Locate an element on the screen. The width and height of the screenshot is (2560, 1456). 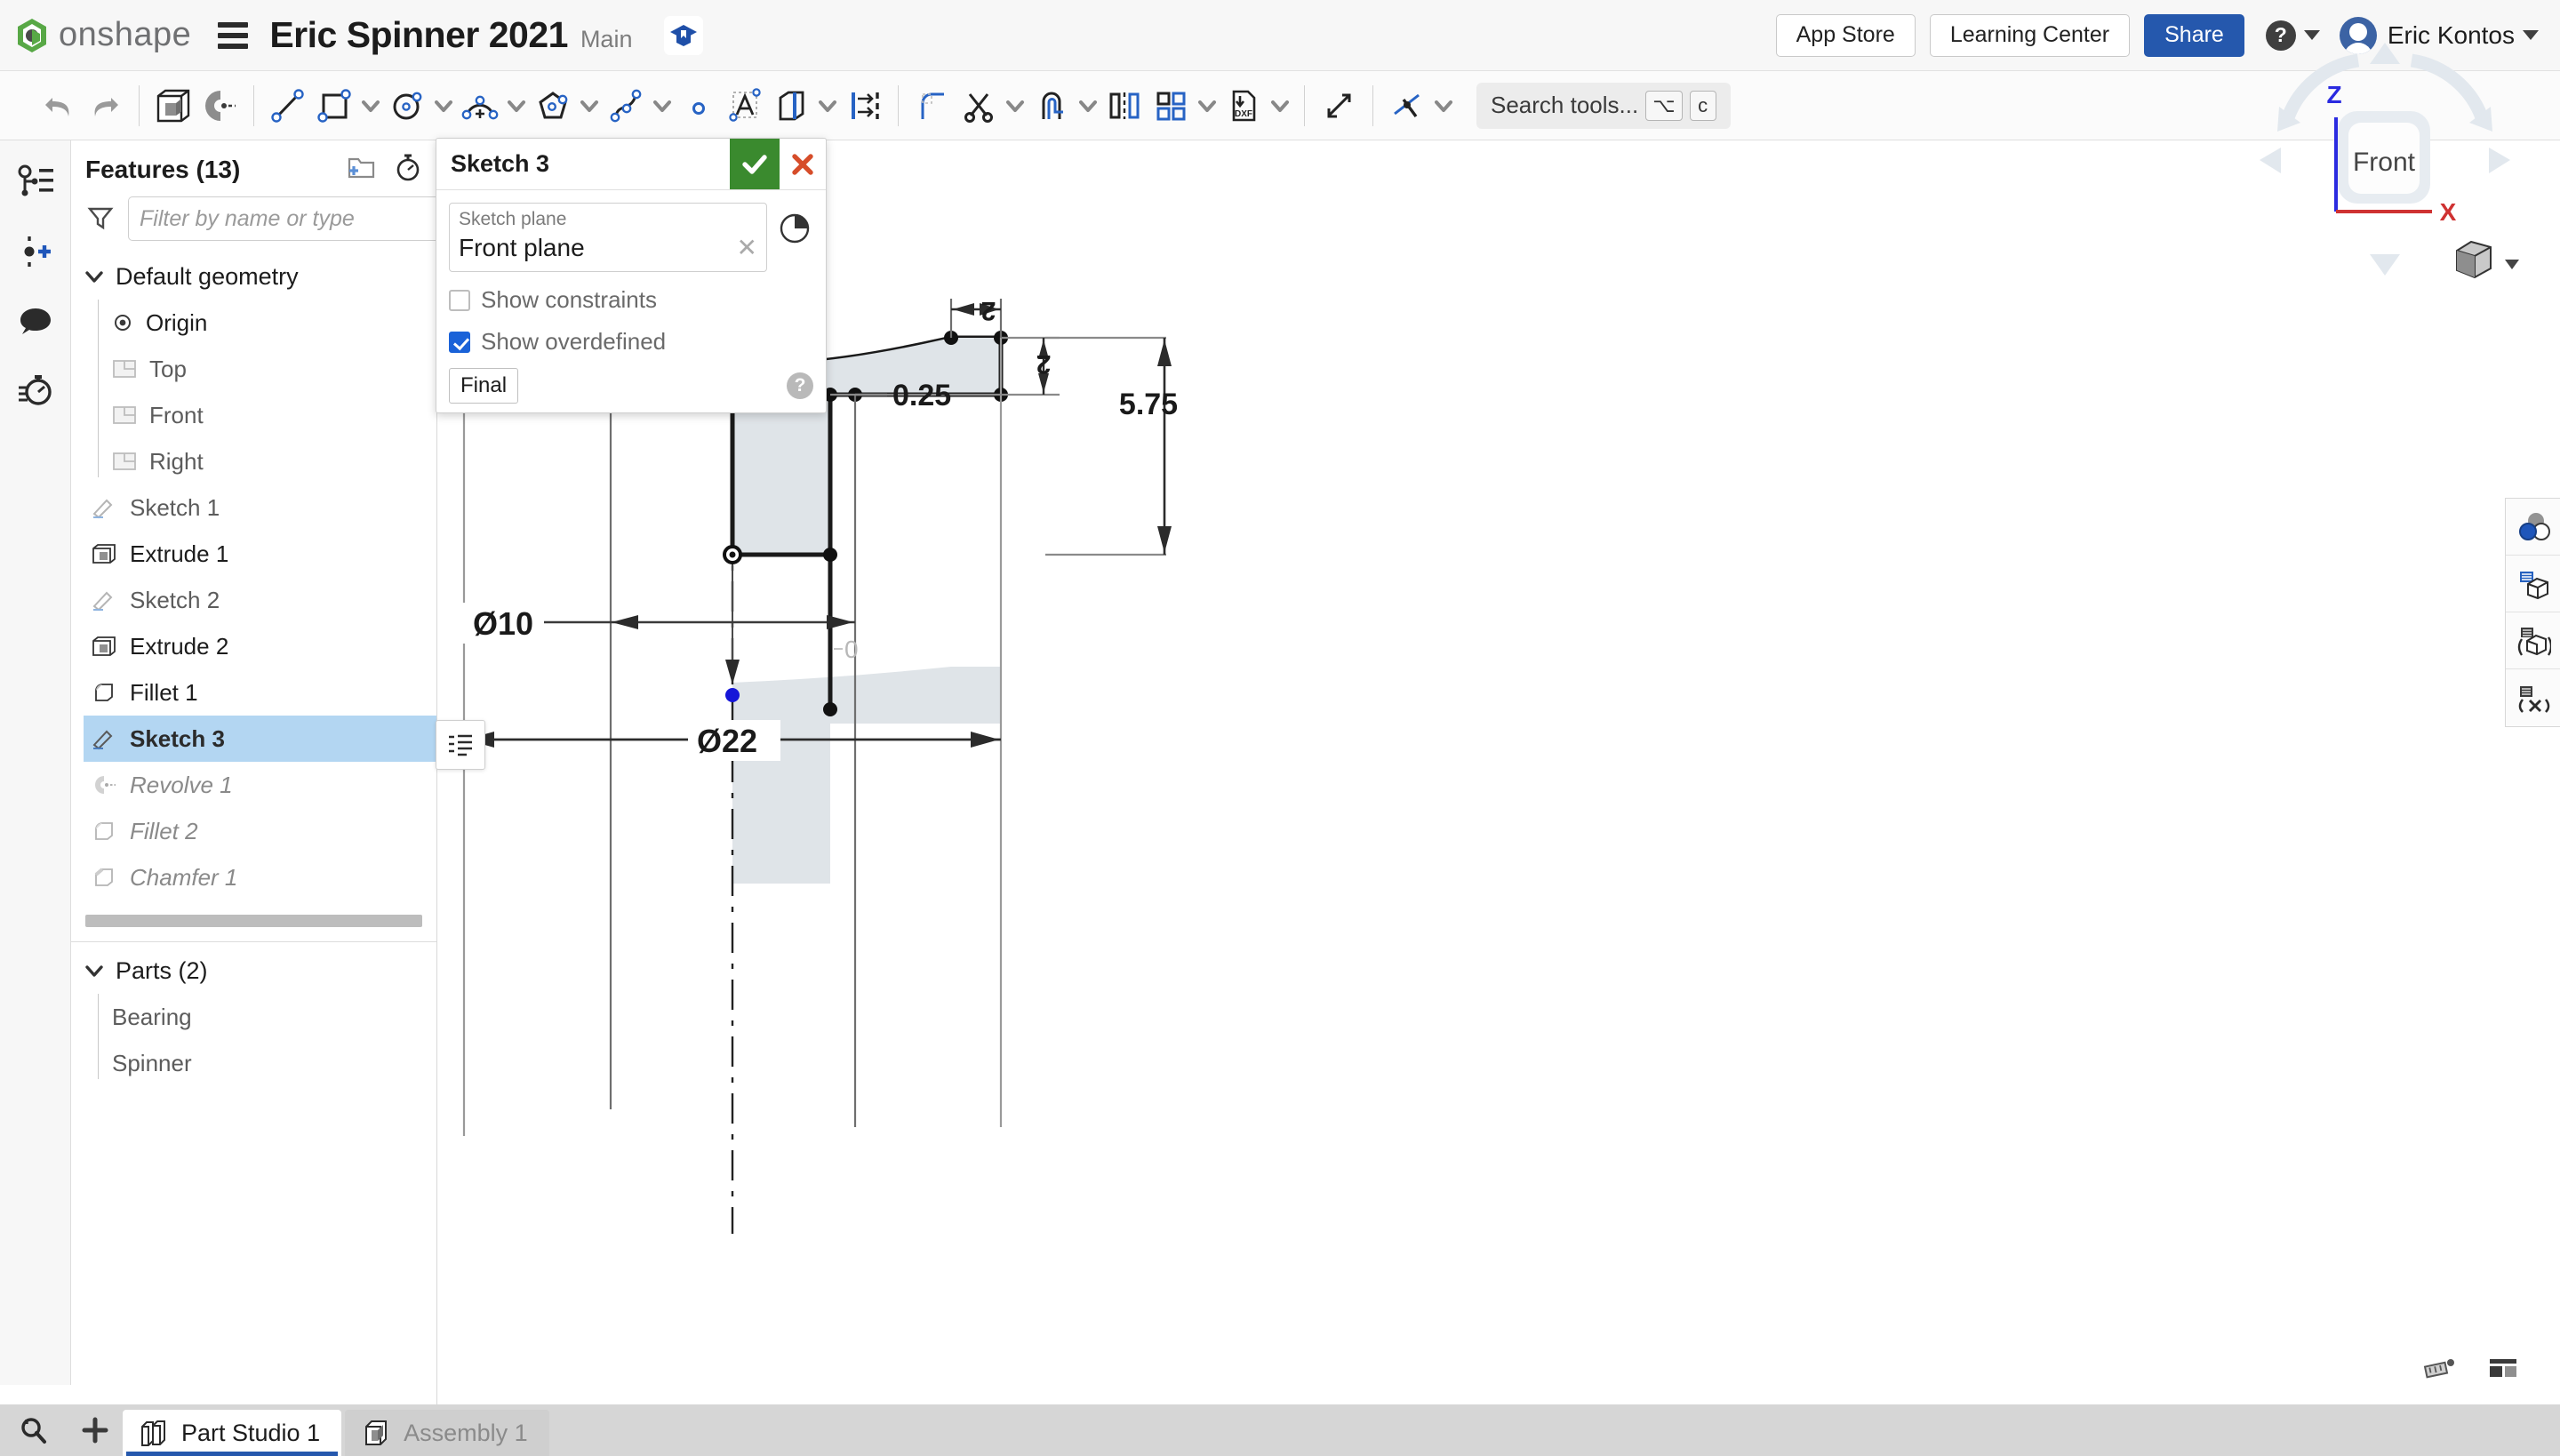
help-question-icon: ? is located at coordinates (800, 385).